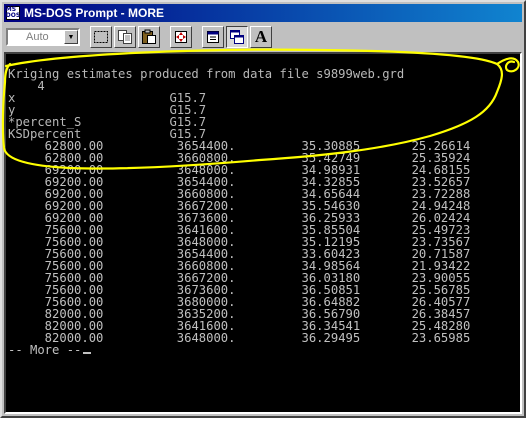  What do you see at coordinates (13, 13) in the screenshot?
I see `msdos-app-icon: MS DOS` at bounding box center [13, 13].